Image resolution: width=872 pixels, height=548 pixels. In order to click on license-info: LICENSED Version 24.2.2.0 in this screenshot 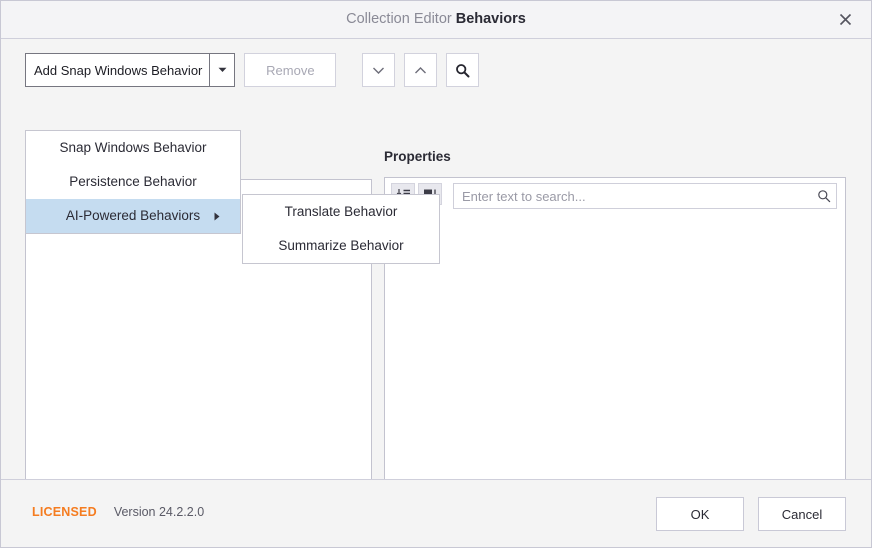, I will do `click(118, 512)`.